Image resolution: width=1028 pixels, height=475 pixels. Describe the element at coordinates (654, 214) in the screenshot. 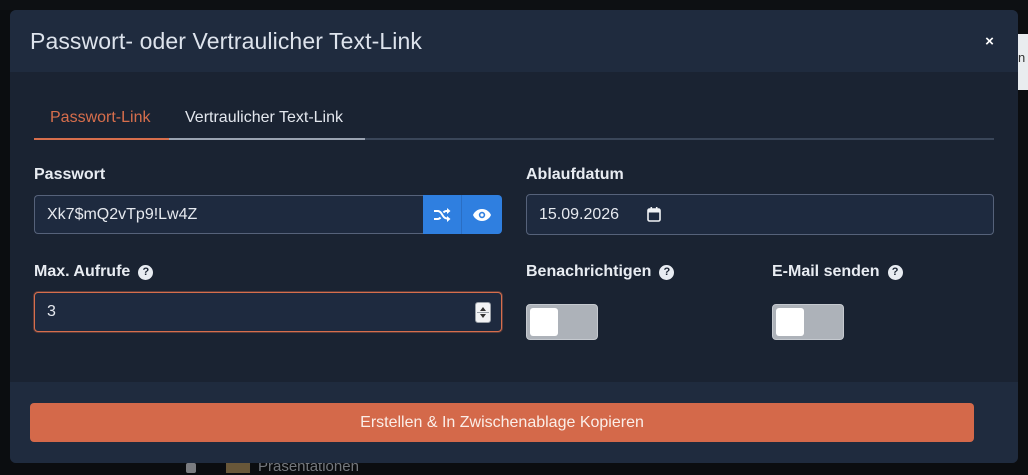

I see `calendar-icon` at that location.